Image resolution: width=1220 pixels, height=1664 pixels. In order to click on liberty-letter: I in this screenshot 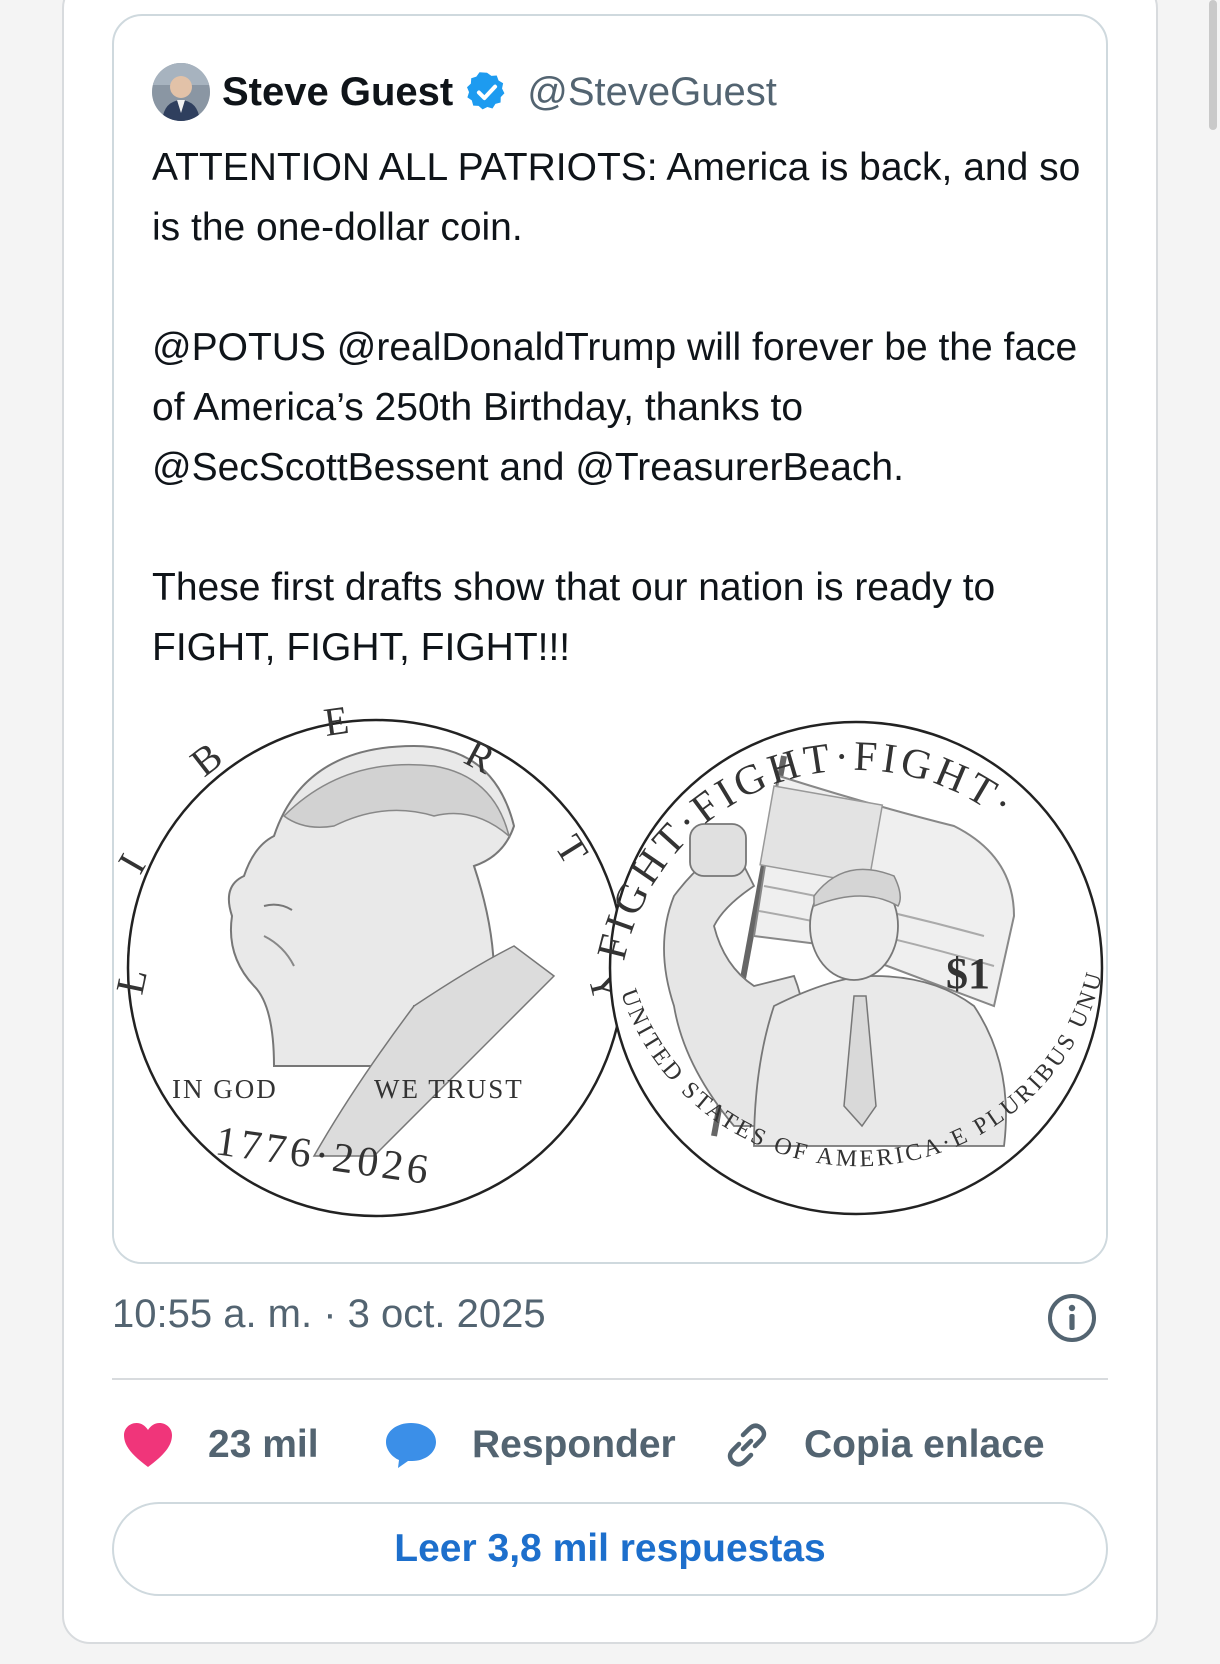, I will do `click(134, 863)`.